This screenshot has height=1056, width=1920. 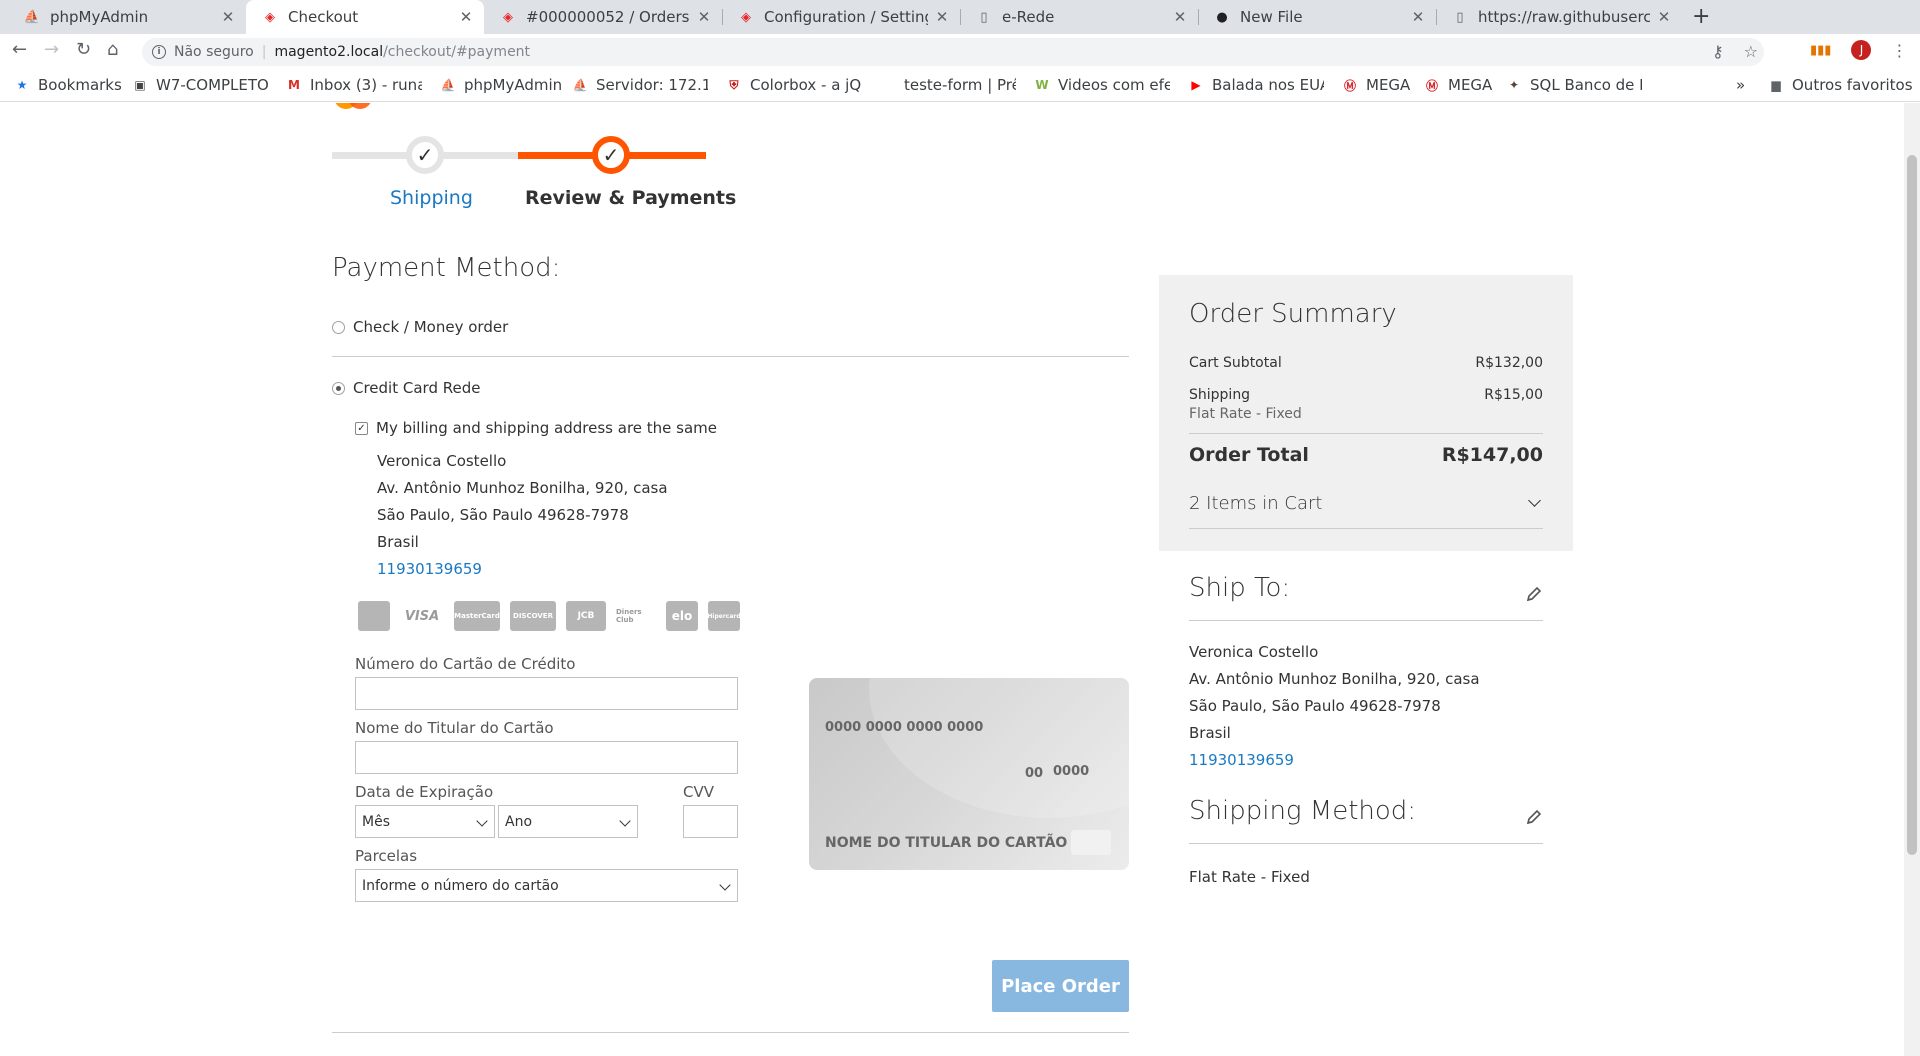 I want to click on reload-icon: ↻, so click(x=83, y=49).